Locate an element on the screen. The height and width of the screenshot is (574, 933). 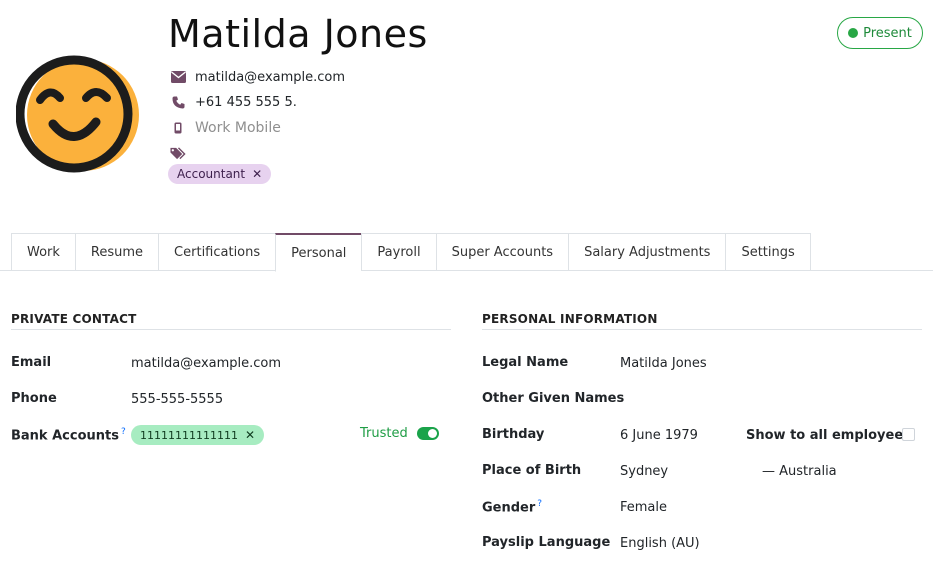
tags-row is located at coordinates (182, 153).